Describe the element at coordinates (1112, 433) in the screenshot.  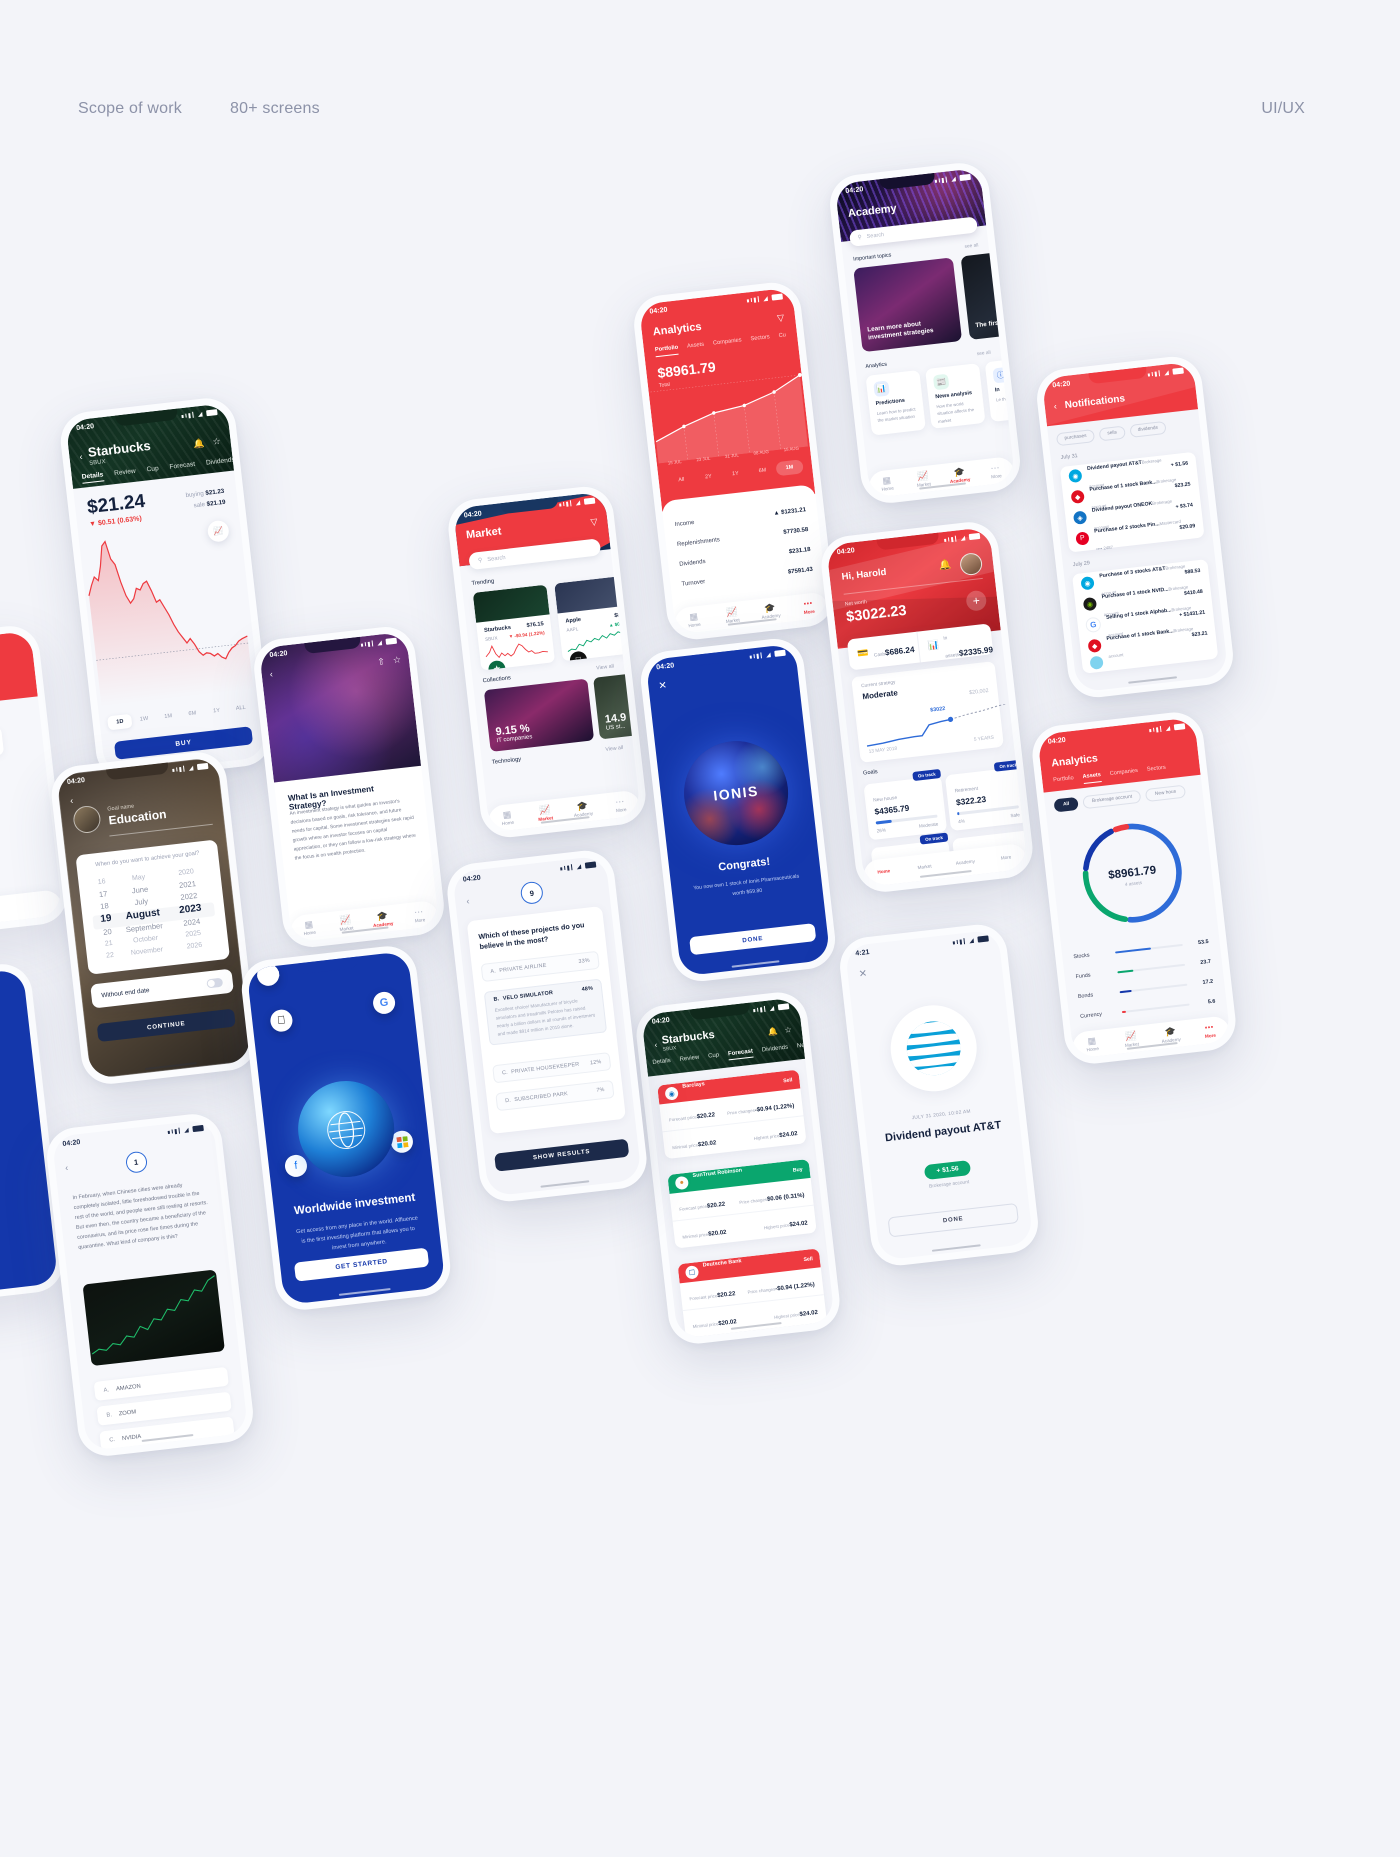
I see `chip-sells: sells` at that location.